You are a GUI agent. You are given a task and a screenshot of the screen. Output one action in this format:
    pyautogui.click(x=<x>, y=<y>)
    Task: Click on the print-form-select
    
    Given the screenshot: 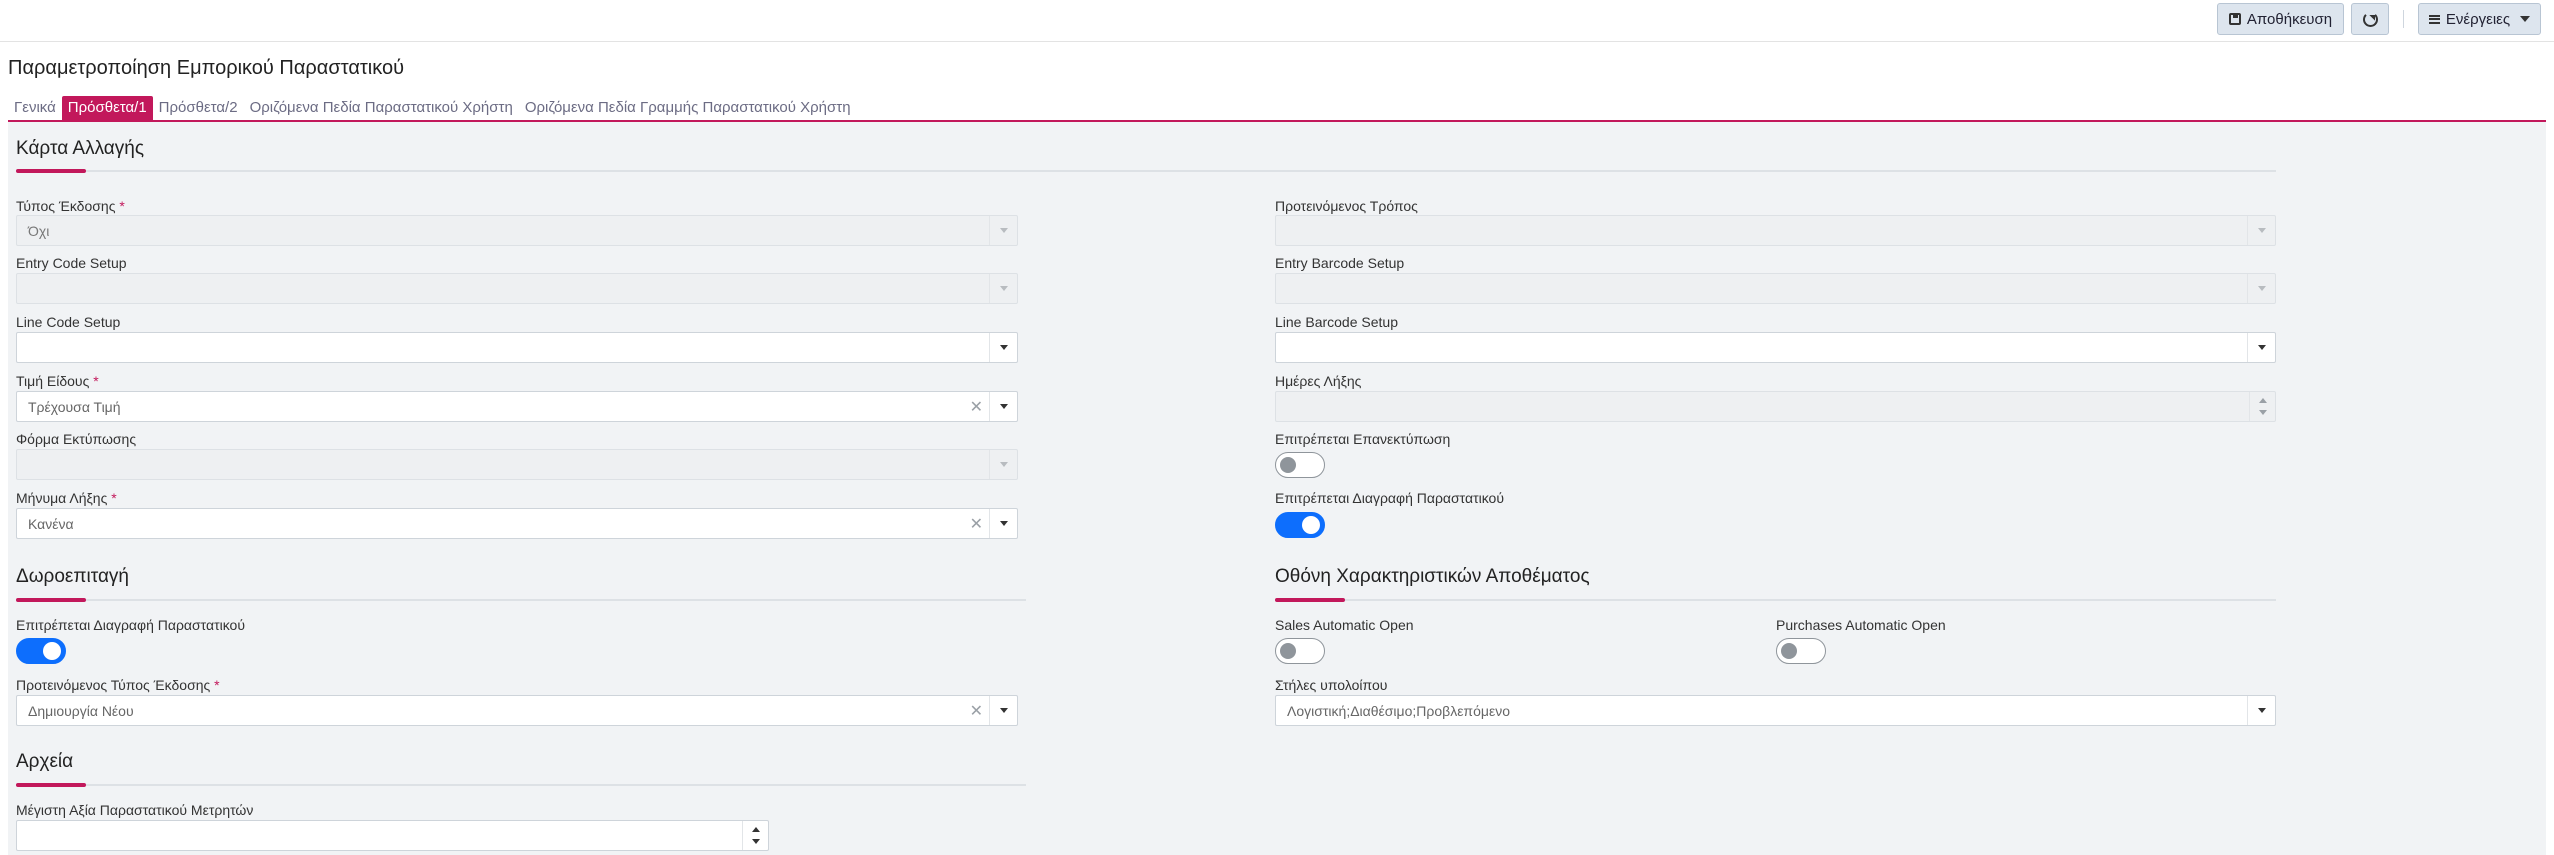 What is the action you would take?
    pyautogui.click(x=517, y=464)
    